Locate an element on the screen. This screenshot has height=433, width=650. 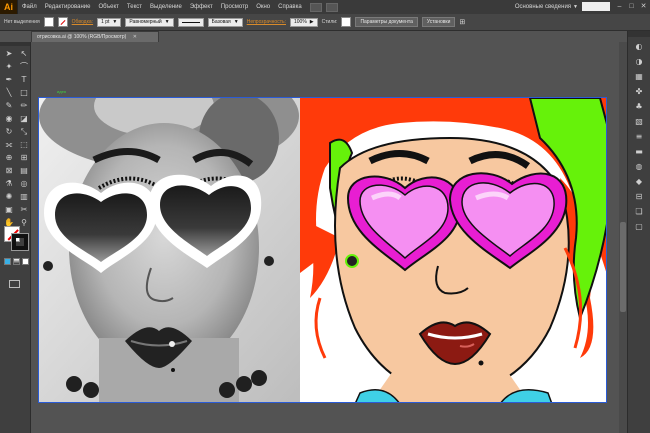
chevron-right-icon: ▶ is located at coordinates (311, 21).